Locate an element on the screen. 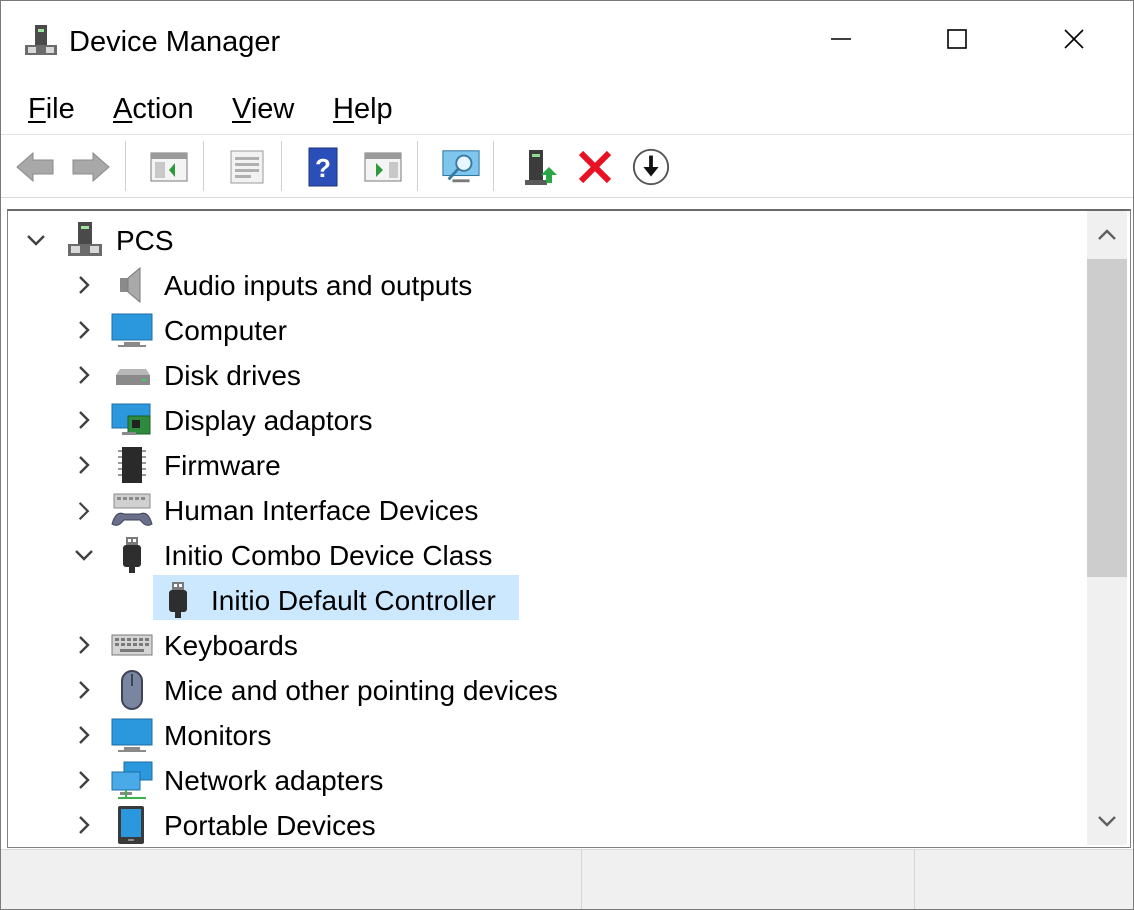 The image size is (1134, 910). maximize-button is located at coordinates (957, 39).